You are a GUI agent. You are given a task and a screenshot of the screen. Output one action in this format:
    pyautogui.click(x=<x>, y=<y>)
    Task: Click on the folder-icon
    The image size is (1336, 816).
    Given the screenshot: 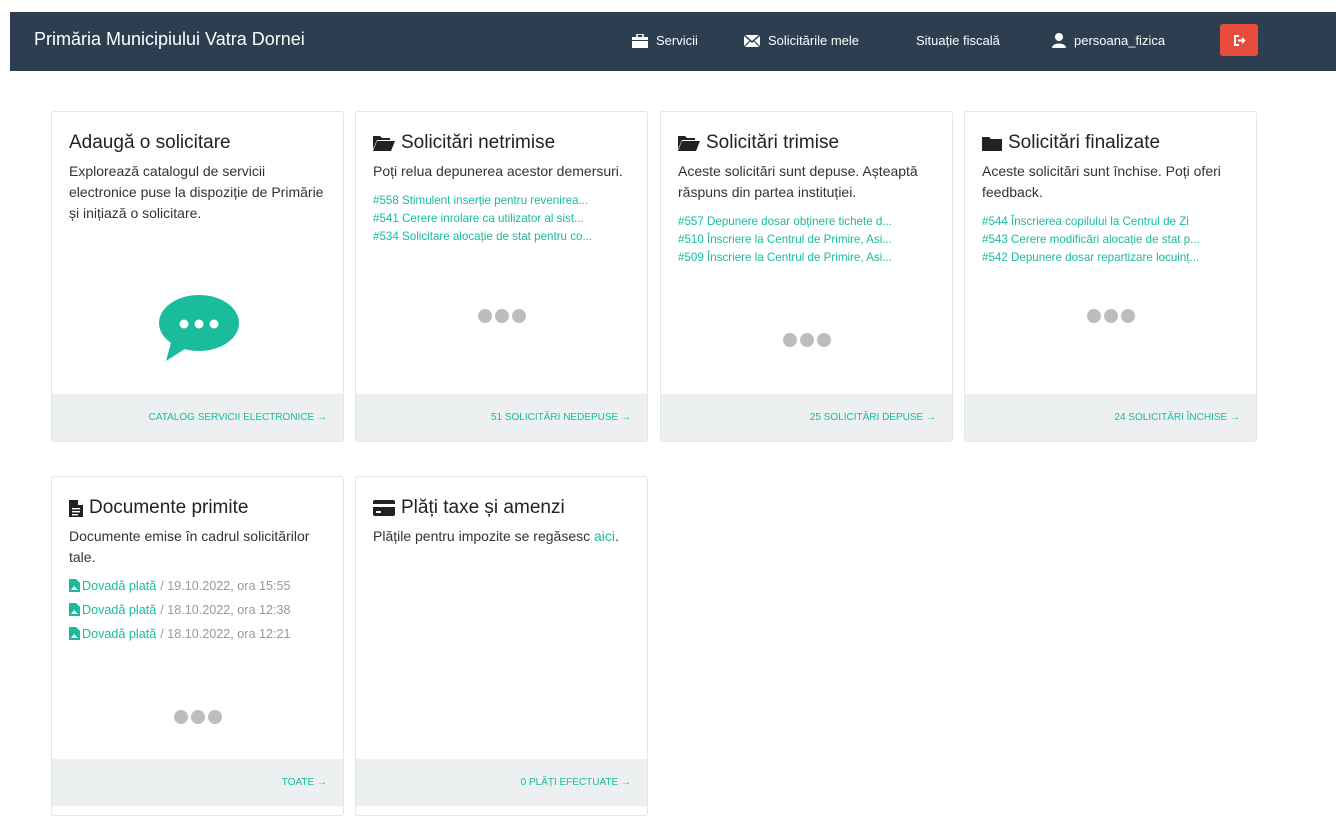 What is the action you would take?
    pyautogui.click(x=992, y=143)
    